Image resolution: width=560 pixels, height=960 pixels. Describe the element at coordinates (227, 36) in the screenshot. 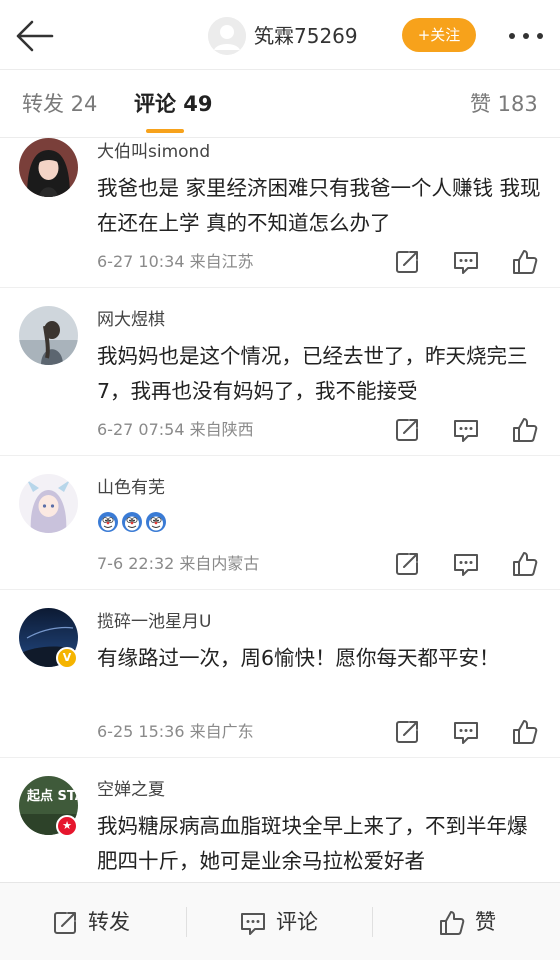

I see `user-avatar` at that location.